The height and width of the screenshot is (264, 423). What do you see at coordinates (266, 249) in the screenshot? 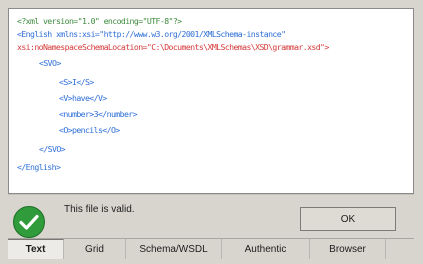
I see `tab-authentic: Authentic` at bounding box center [266, 249].